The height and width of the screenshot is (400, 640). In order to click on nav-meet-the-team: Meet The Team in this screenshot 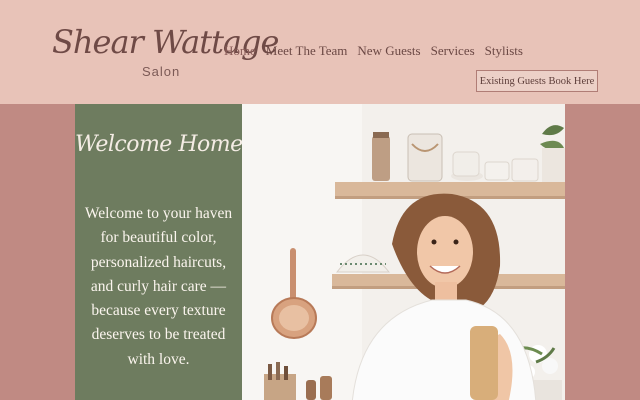, I will do `click(307, 51)`.